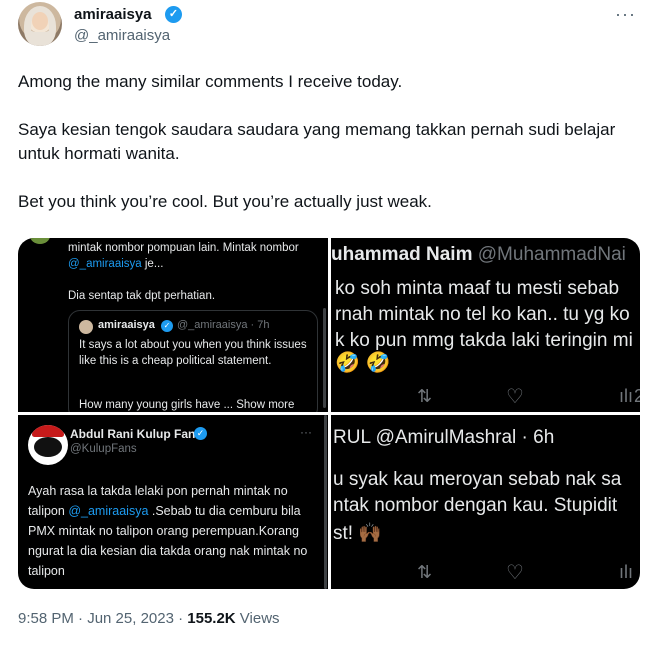 This screenshot has height=649, width=654. I want to click on views-label: Views, so click(257, 618).